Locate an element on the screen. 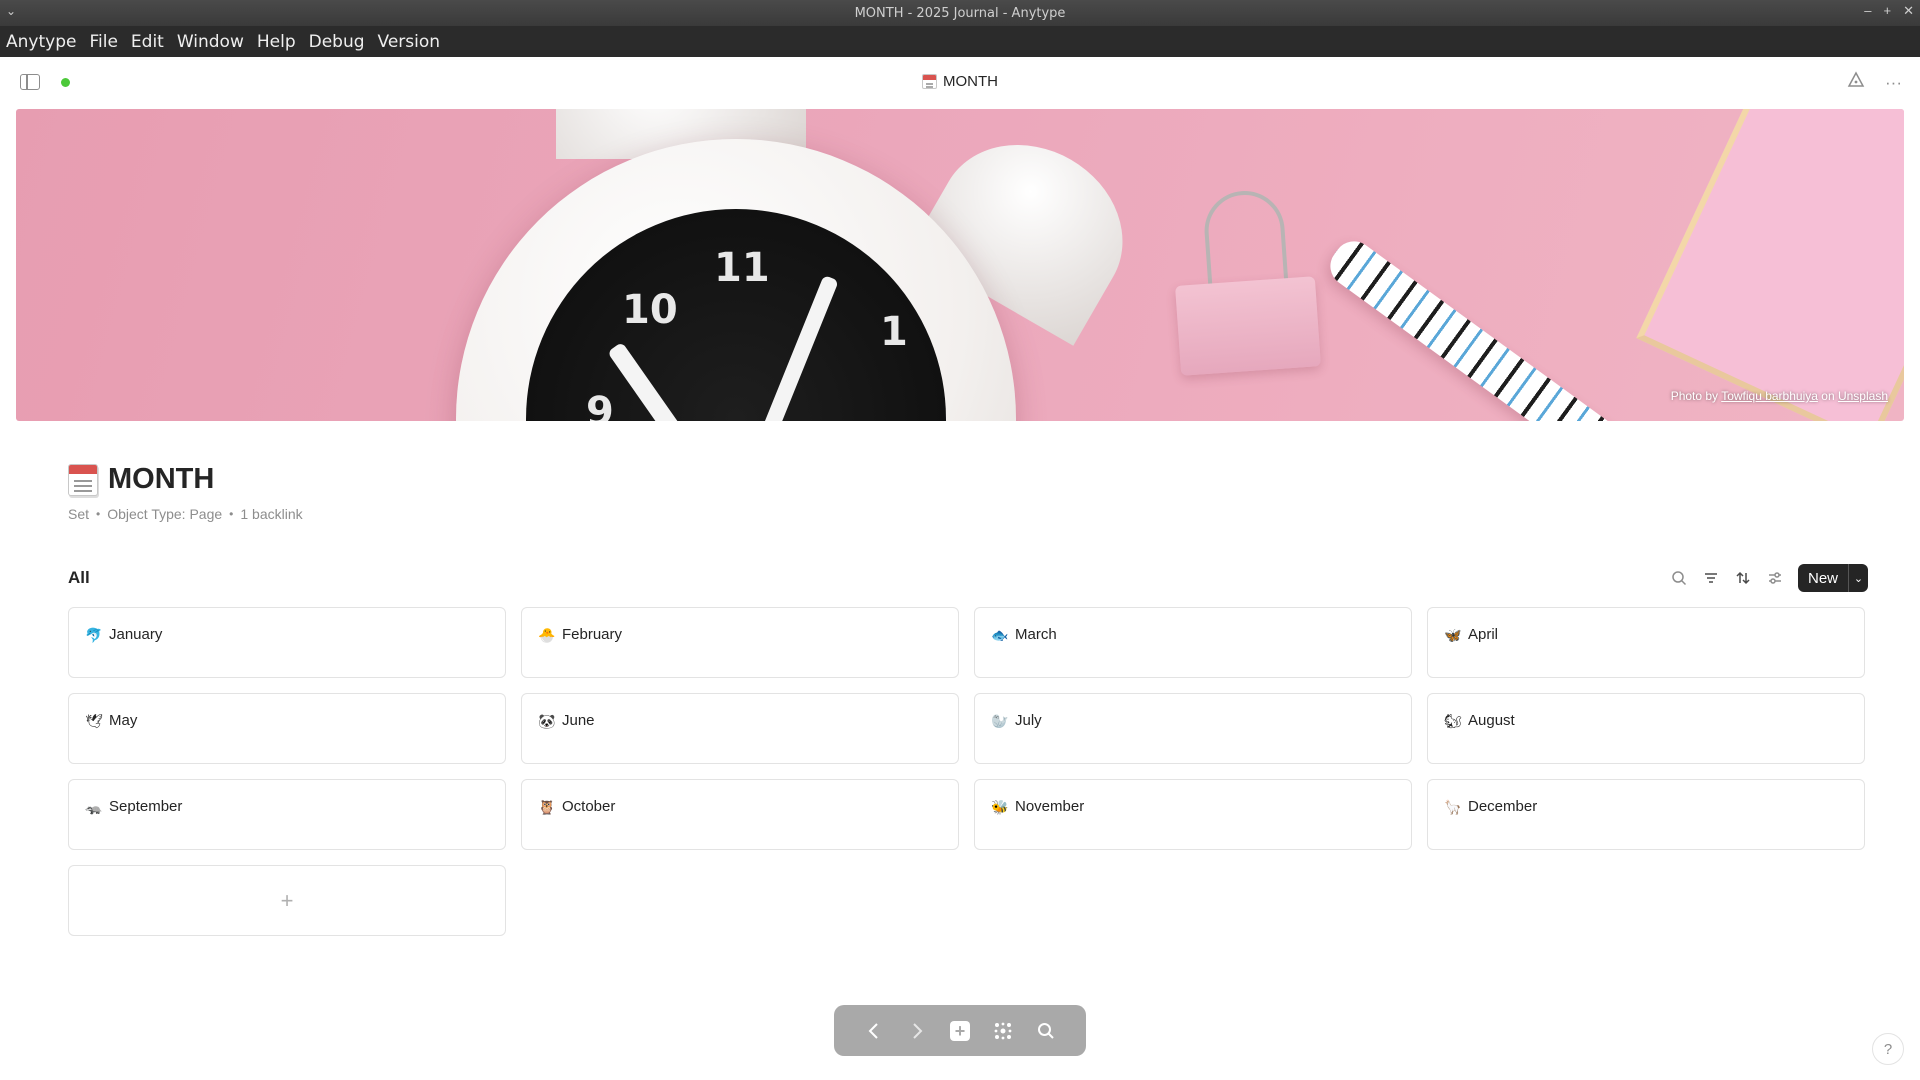 This screenshot has height=1080, width=1920. view-toolbar: New ⌄ is located at coordinates (1769, 578).